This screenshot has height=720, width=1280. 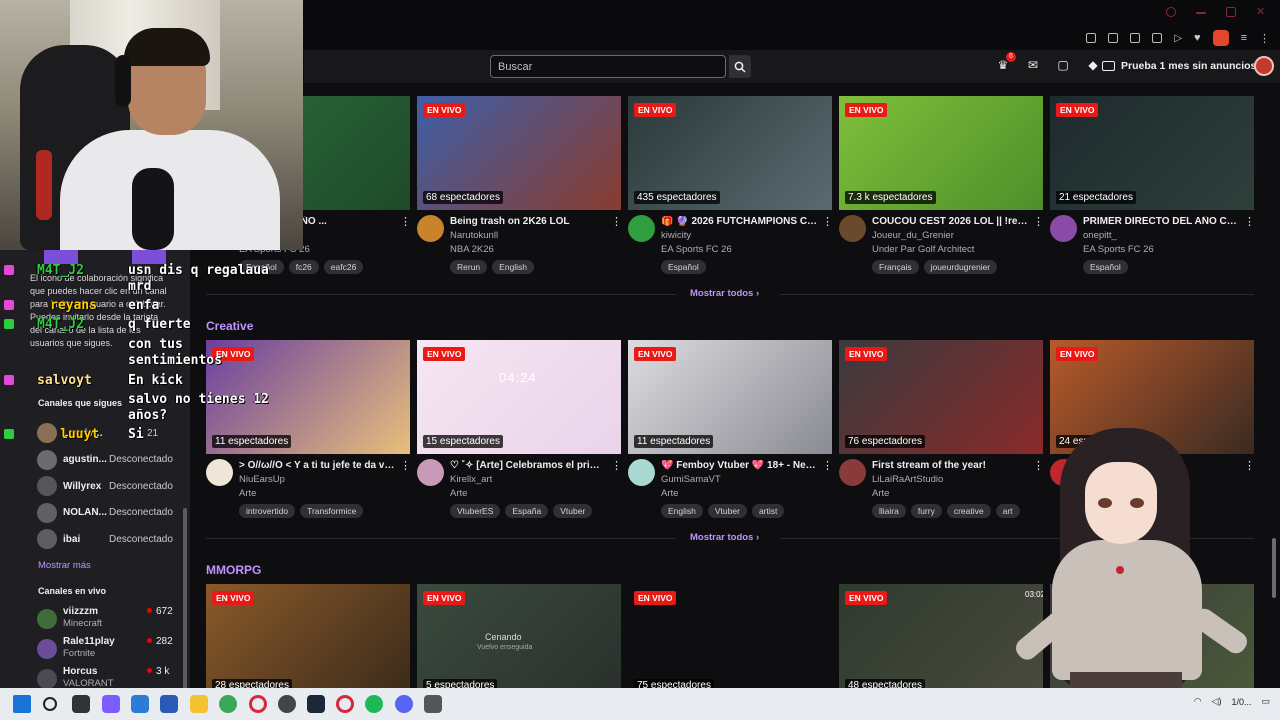 What do you see at coordinates (907, 479) in the screenshot?
I see `channel-name: LiLaiRaArtStudio` at bounding box center [907, 479].